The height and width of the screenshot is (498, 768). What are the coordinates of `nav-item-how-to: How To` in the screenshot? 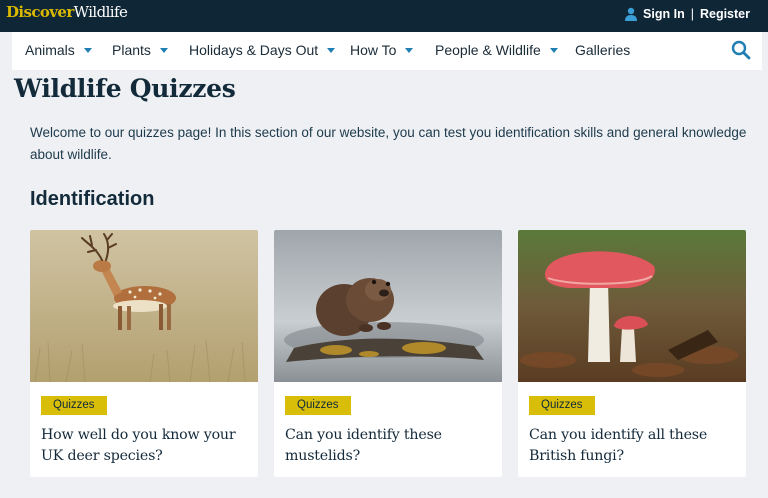 It's located at (382, 50).